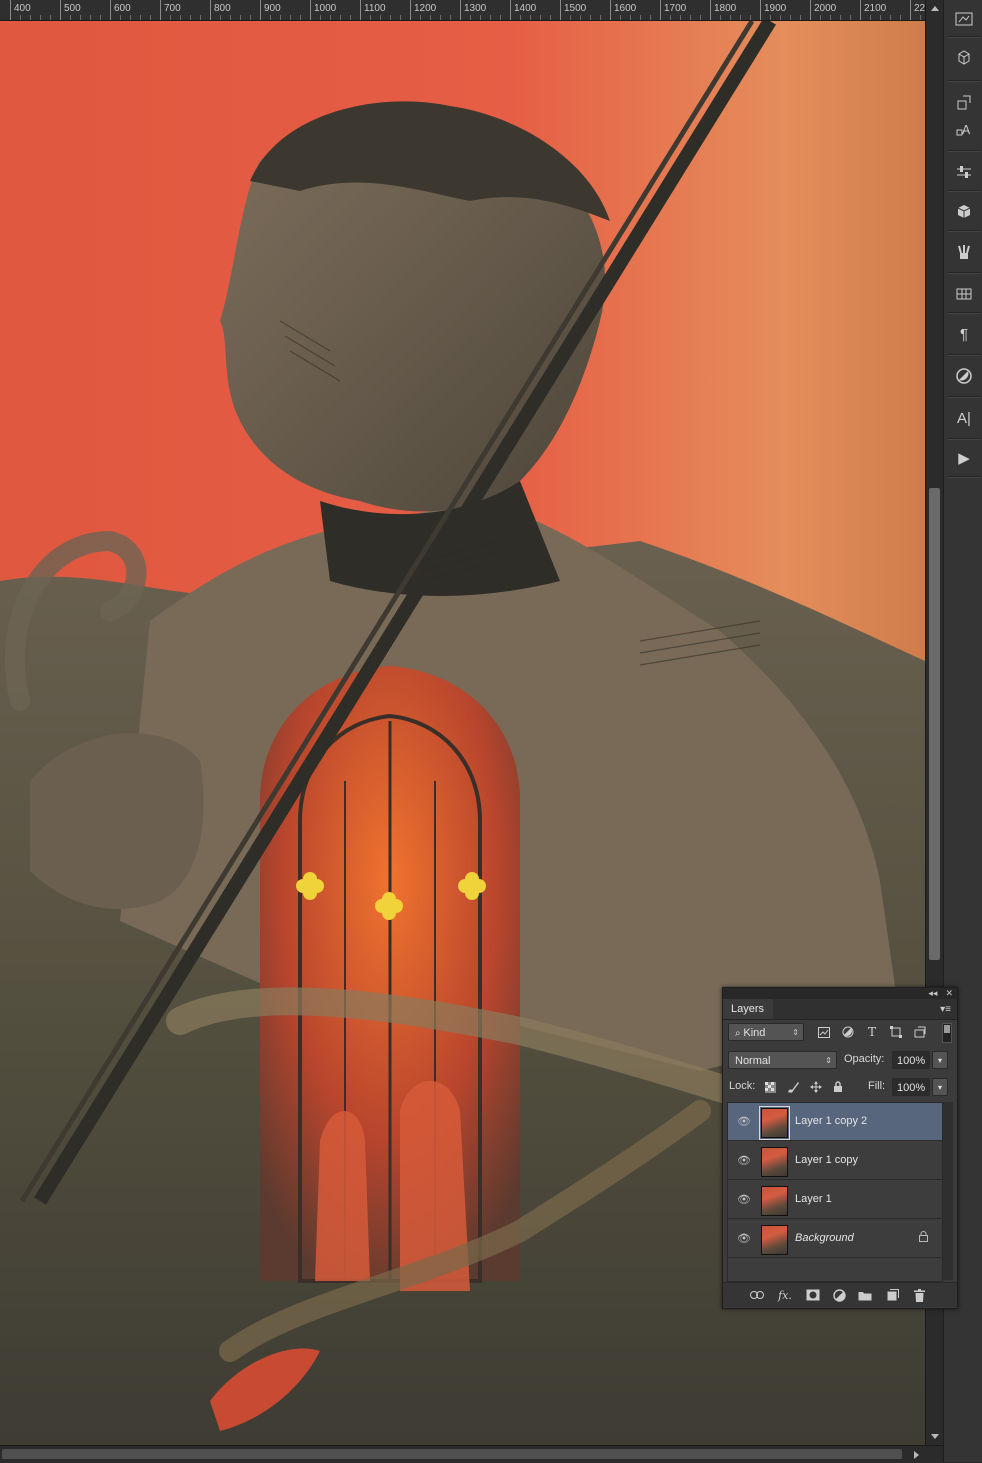  What do you see at coordinates (865, 1295) in the screenshot?
I see `group-folder-icon` at bounding box center [865, 1295].